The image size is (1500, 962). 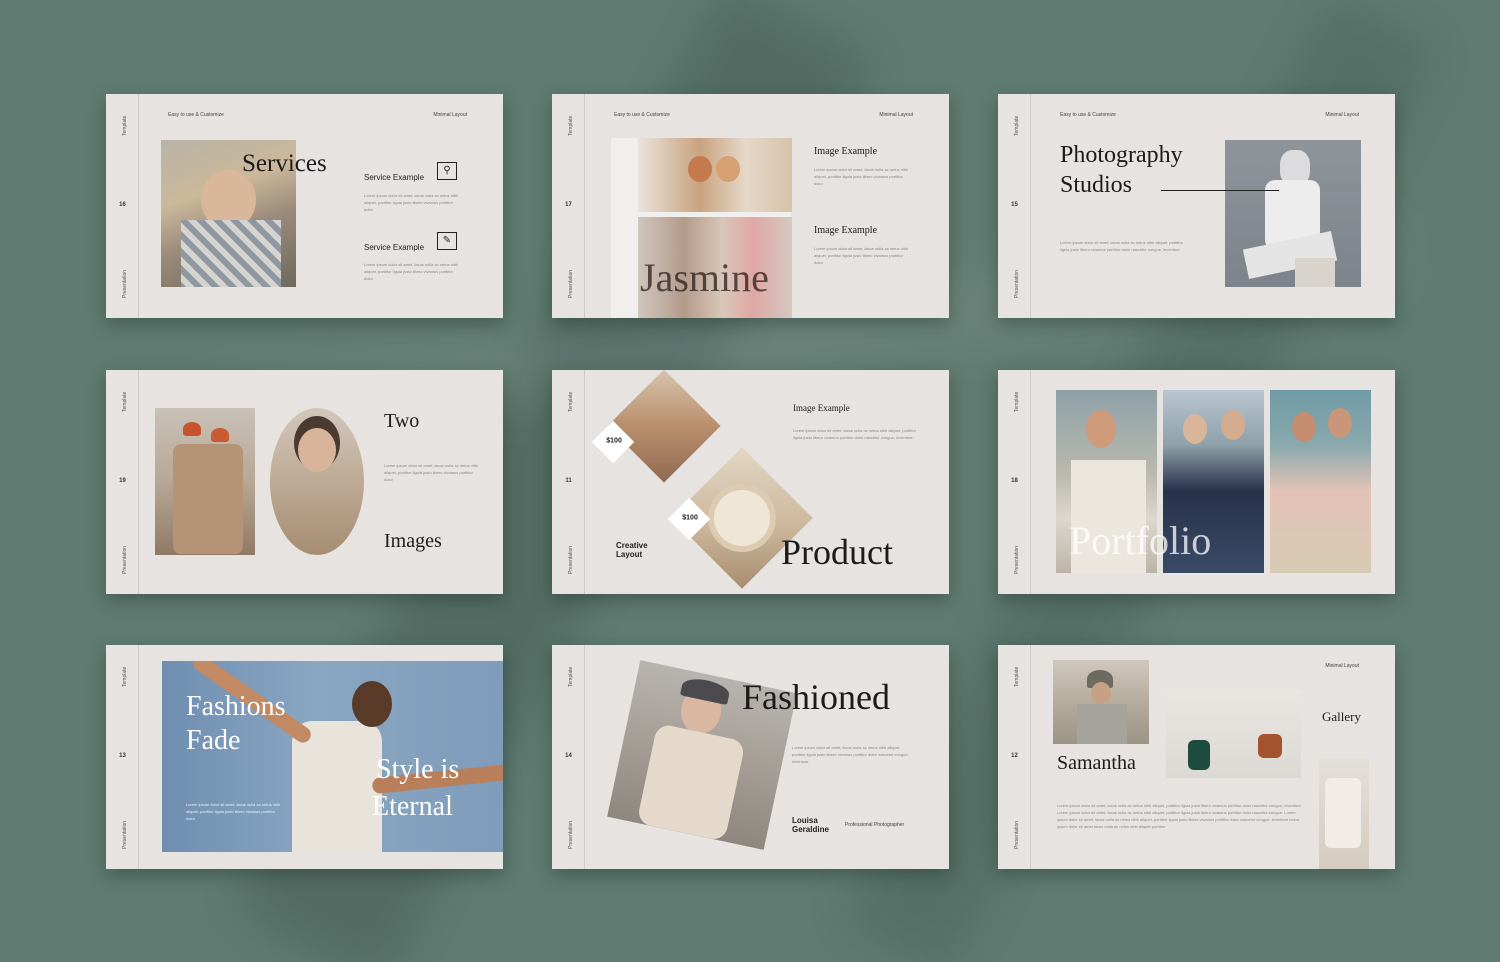 I want to click on page-number: 16, so click(x=122, y=205).